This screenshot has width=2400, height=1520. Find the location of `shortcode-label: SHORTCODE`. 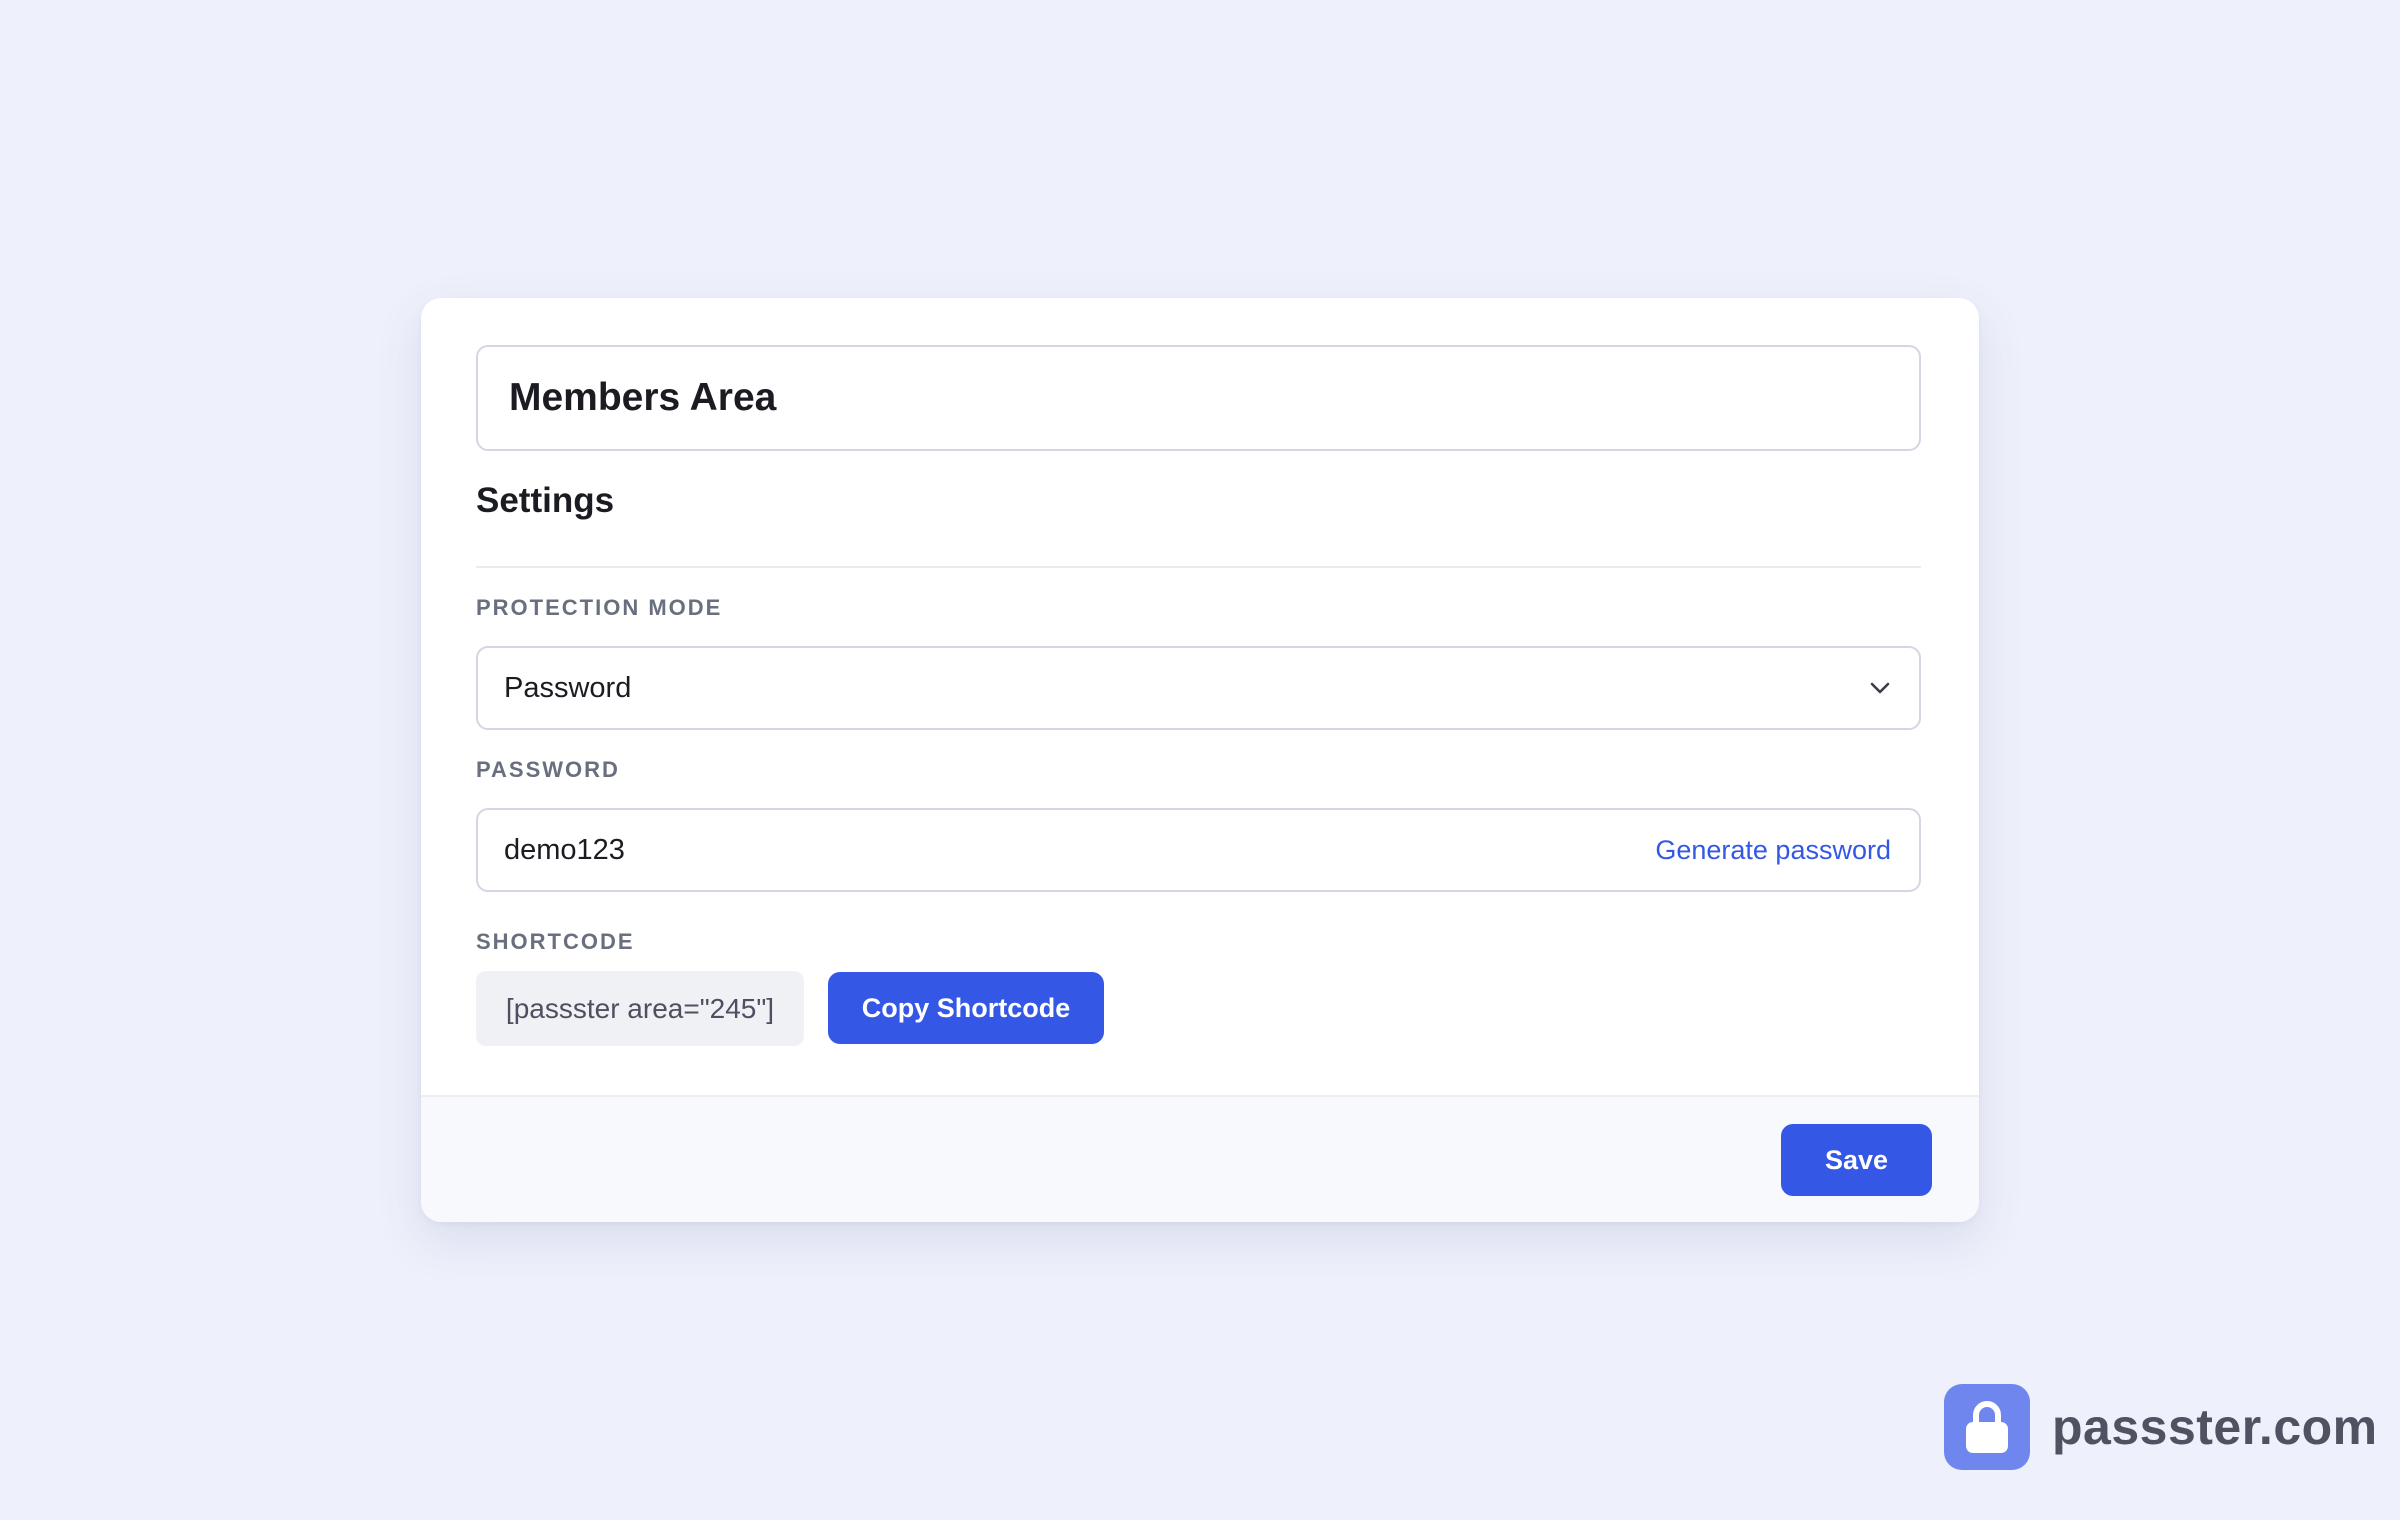

shortcode-label: SHORTCODE is located at coordinates (555, 941).